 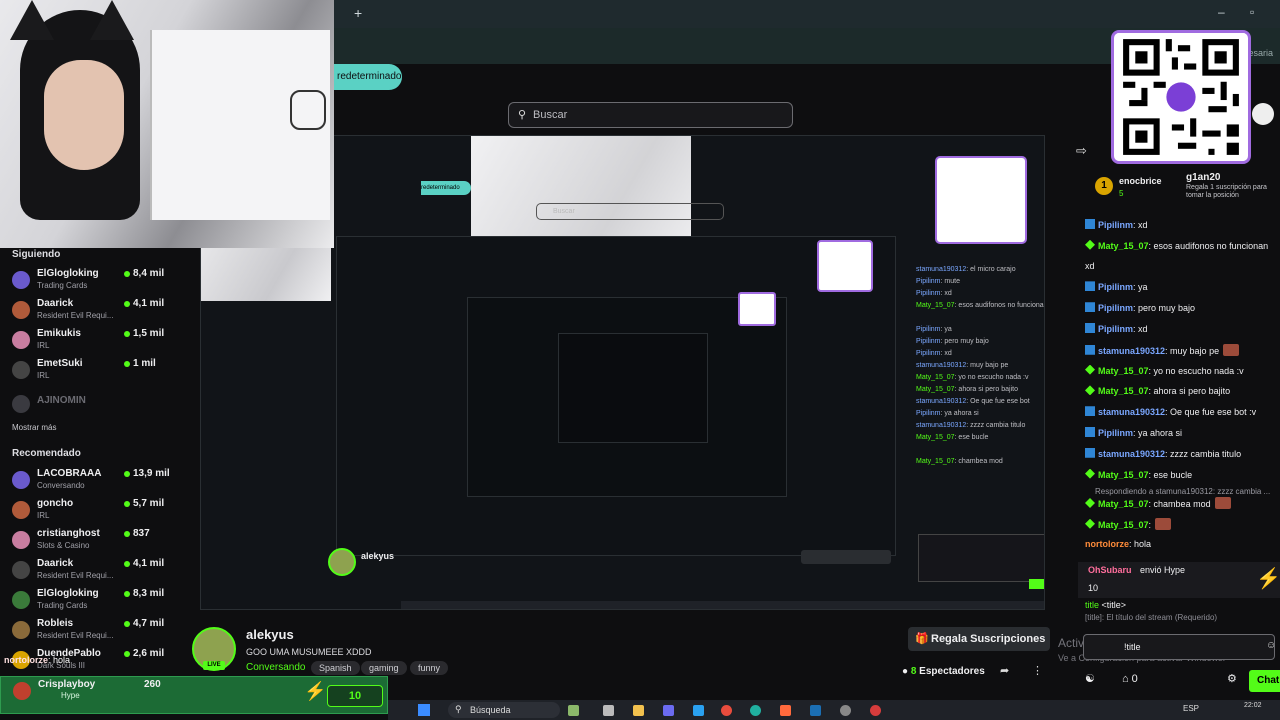 I want to click on sidebar-item-viewers: 1 mil, so click(x=144, y=363).